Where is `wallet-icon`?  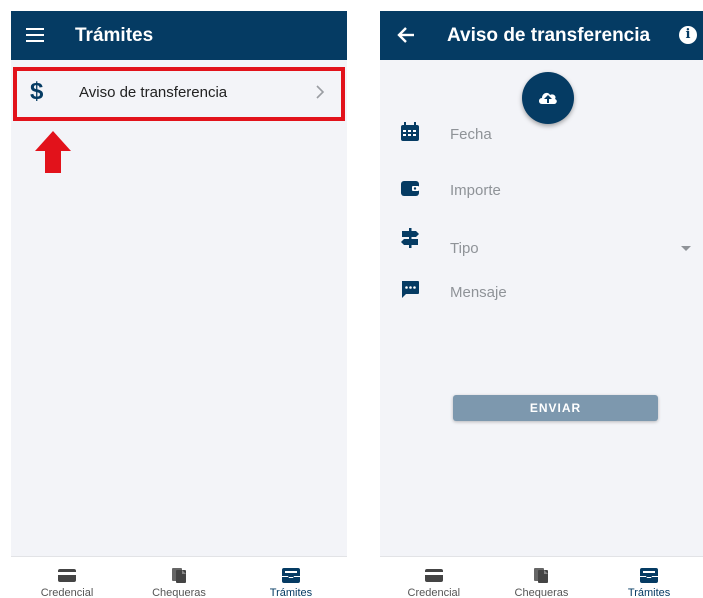 wallet-icon is located at coordinates (410, 188).